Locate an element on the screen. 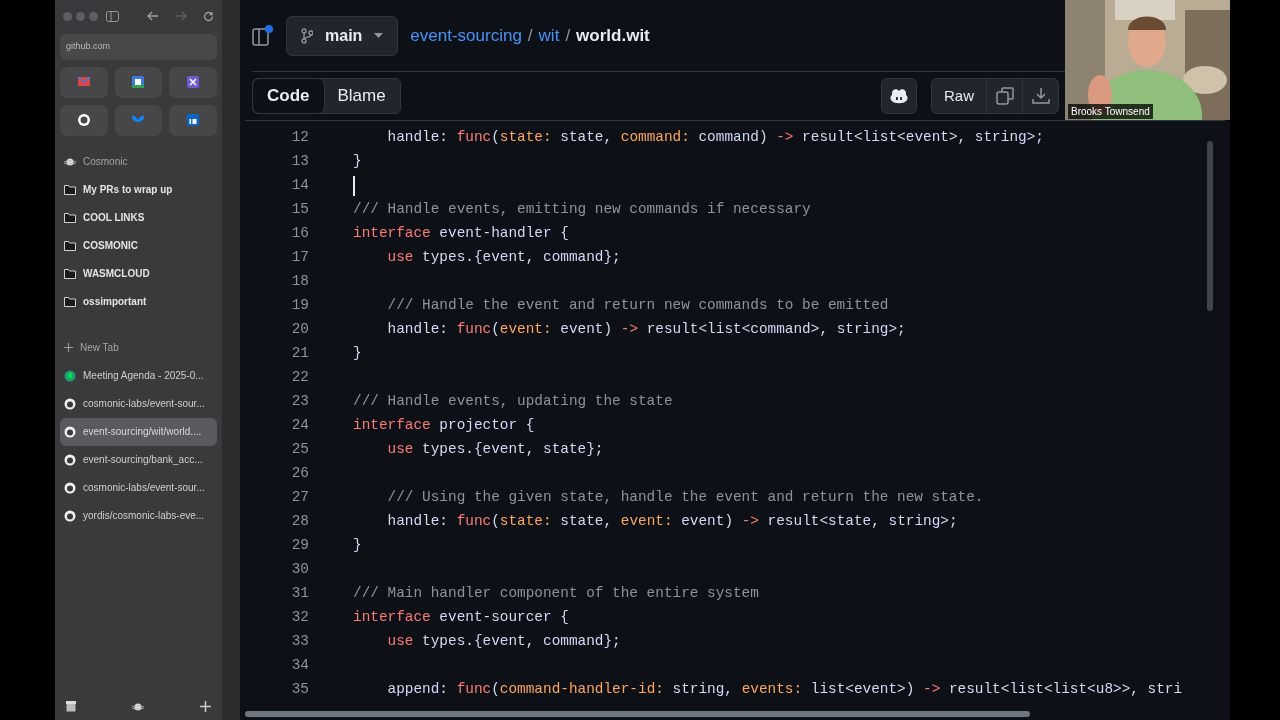 This screenshot has height=720, width=1280. address-field: github.com is located at coordinates (138, 47).